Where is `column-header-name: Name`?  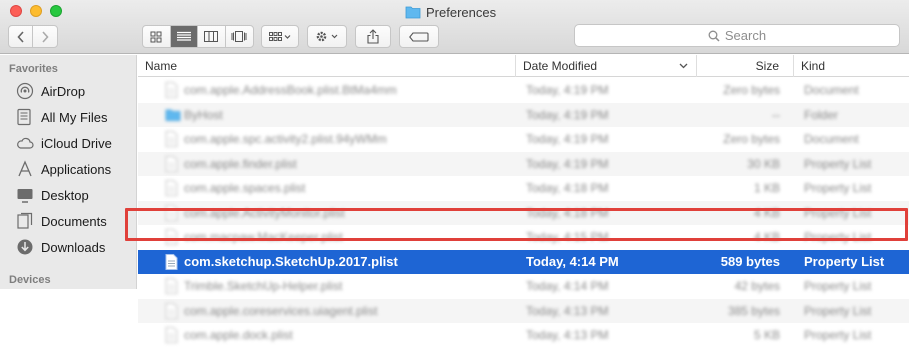
column-header-name: Name is located at coordinates (326, 66).